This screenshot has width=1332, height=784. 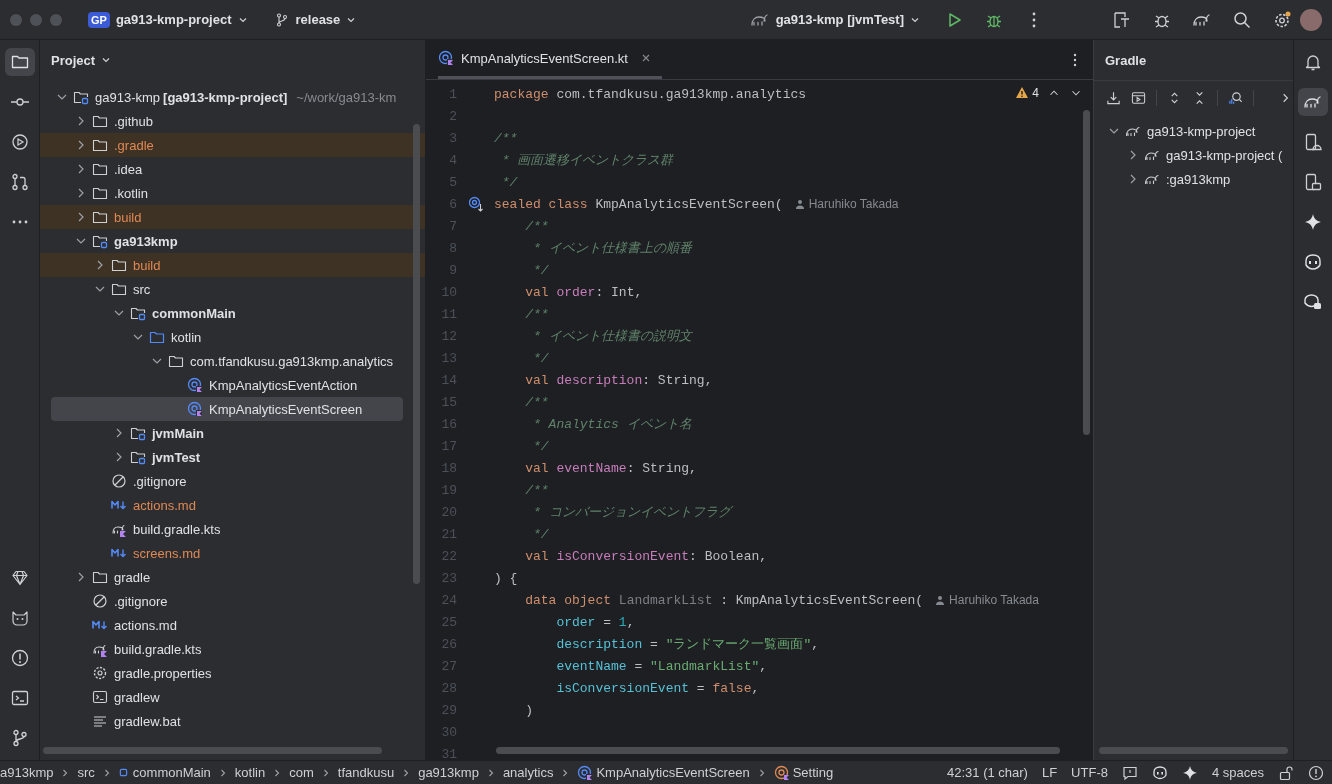 What do you see at coordinates (724, 600) in the screenshot?
I see `code-line: data object LandmarkList : KmpAnalyticsEventScreen(` at bounding box center [724, 600].